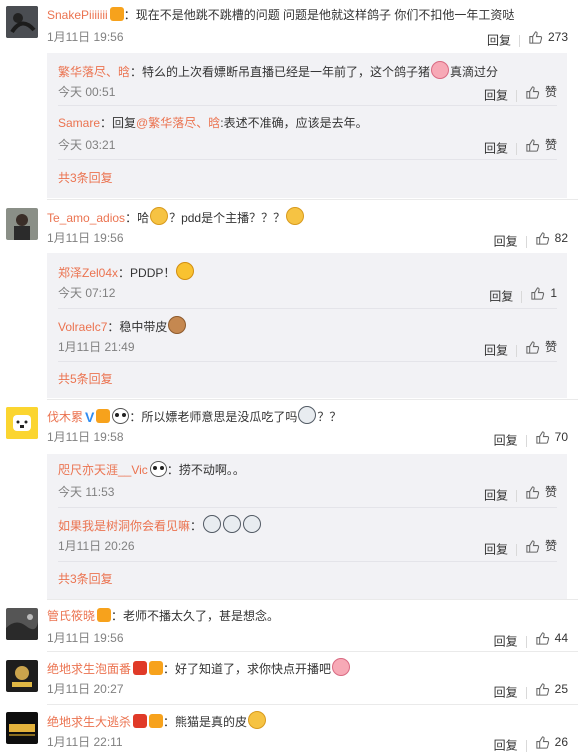 The image size is (578, 755). I want to click on username-link: 伐木累, so click(65, 417).